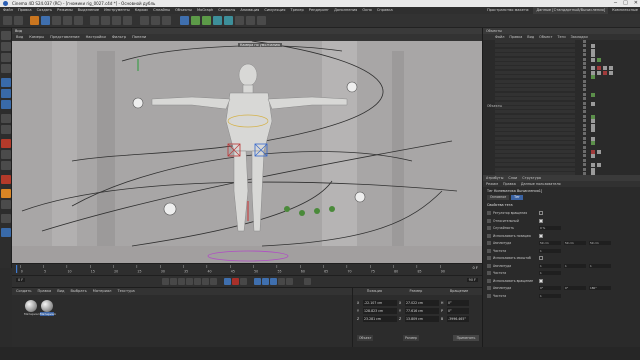 The image size is (640, 360). Describe the element at coordinates (45, 10) in the screenshot. I see `menu-create: Создать` at that location.